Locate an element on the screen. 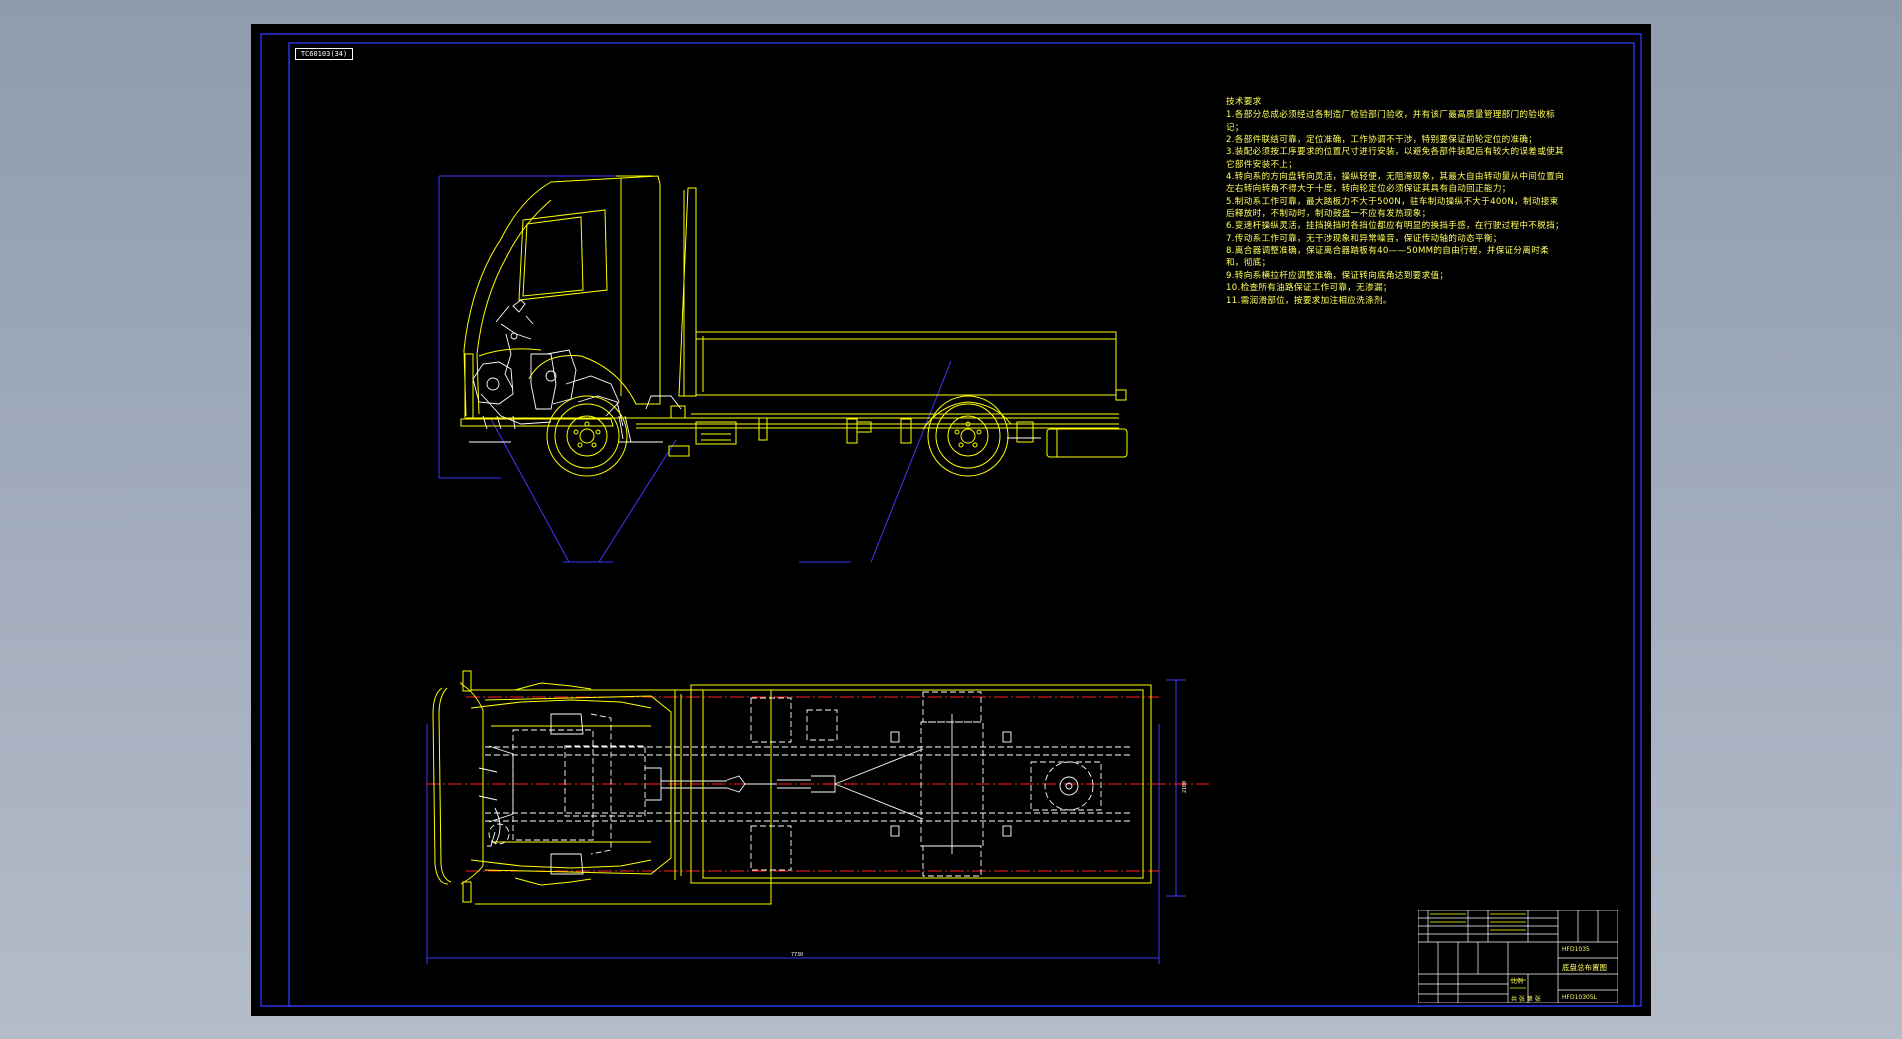 This screenshot has height=1039, width=1902. cargo-box is located at coordinates (906, 363).